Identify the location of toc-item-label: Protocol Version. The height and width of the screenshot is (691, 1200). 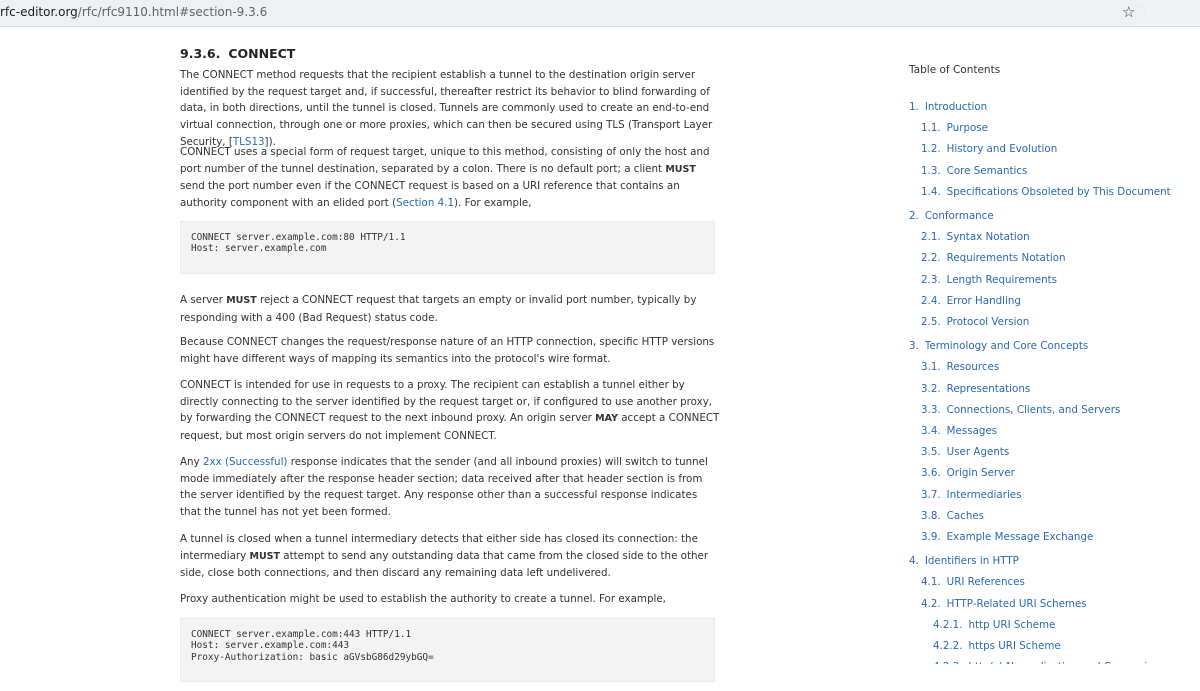
(988, 322).